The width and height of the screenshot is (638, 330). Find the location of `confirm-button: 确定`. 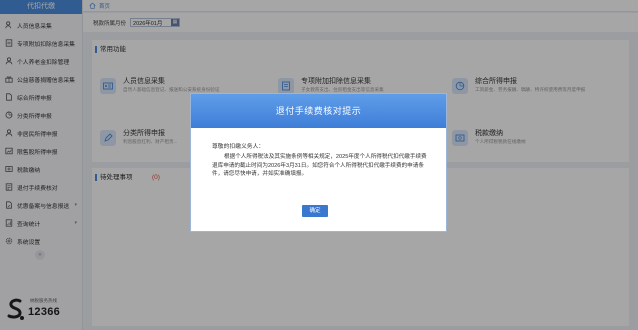

confirm-button: 确定 is located at coordinates (315, 211).